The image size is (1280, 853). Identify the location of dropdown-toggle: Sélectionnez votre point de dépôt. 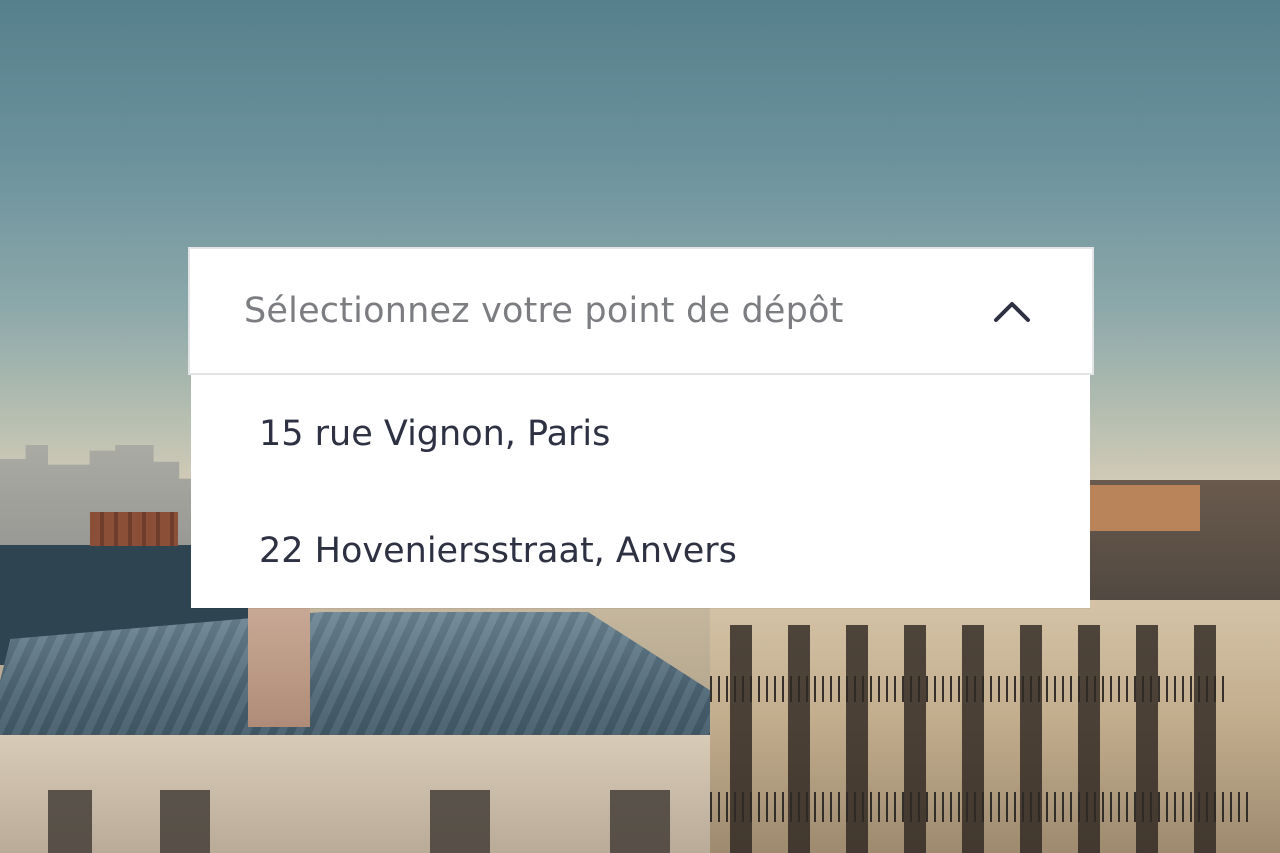
(641, 311).